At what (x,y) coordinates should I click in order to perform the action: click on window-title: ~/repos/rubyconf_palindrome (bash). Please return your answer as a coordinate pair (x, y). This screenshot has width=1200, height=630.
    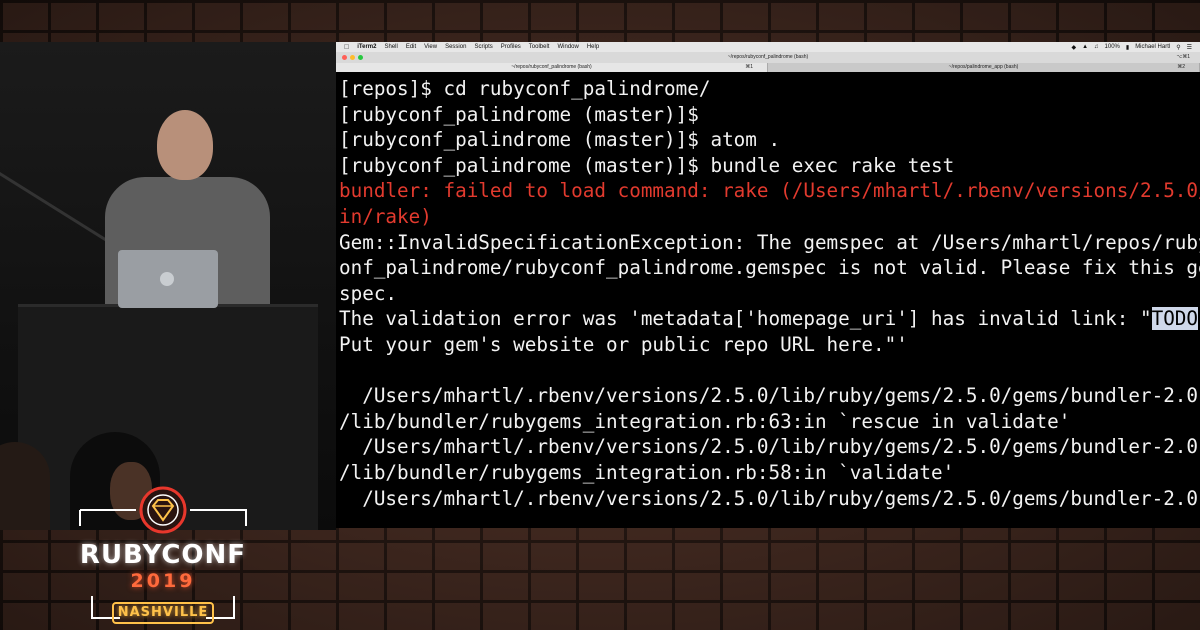
    Looking at the image, I should click on (768, 57).